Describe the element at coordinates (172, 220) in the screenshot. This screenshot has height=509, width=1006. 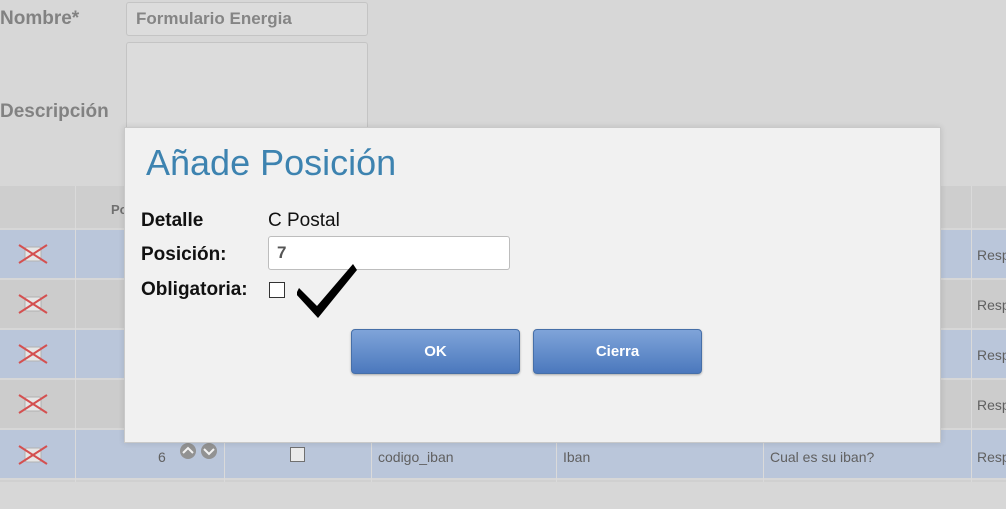
I see `detail-label: Detalle` at that location.